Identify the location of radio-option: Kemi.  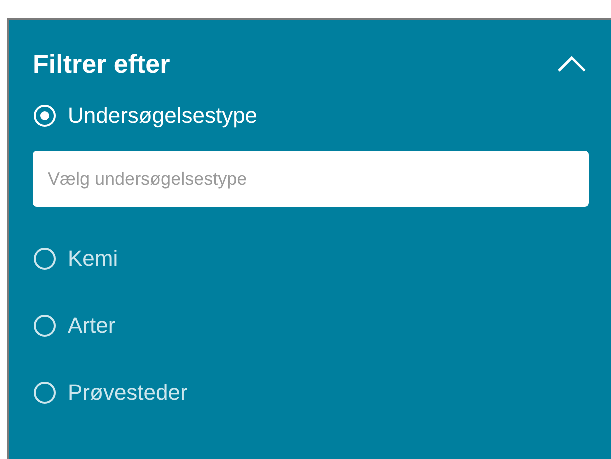
(311, 258).